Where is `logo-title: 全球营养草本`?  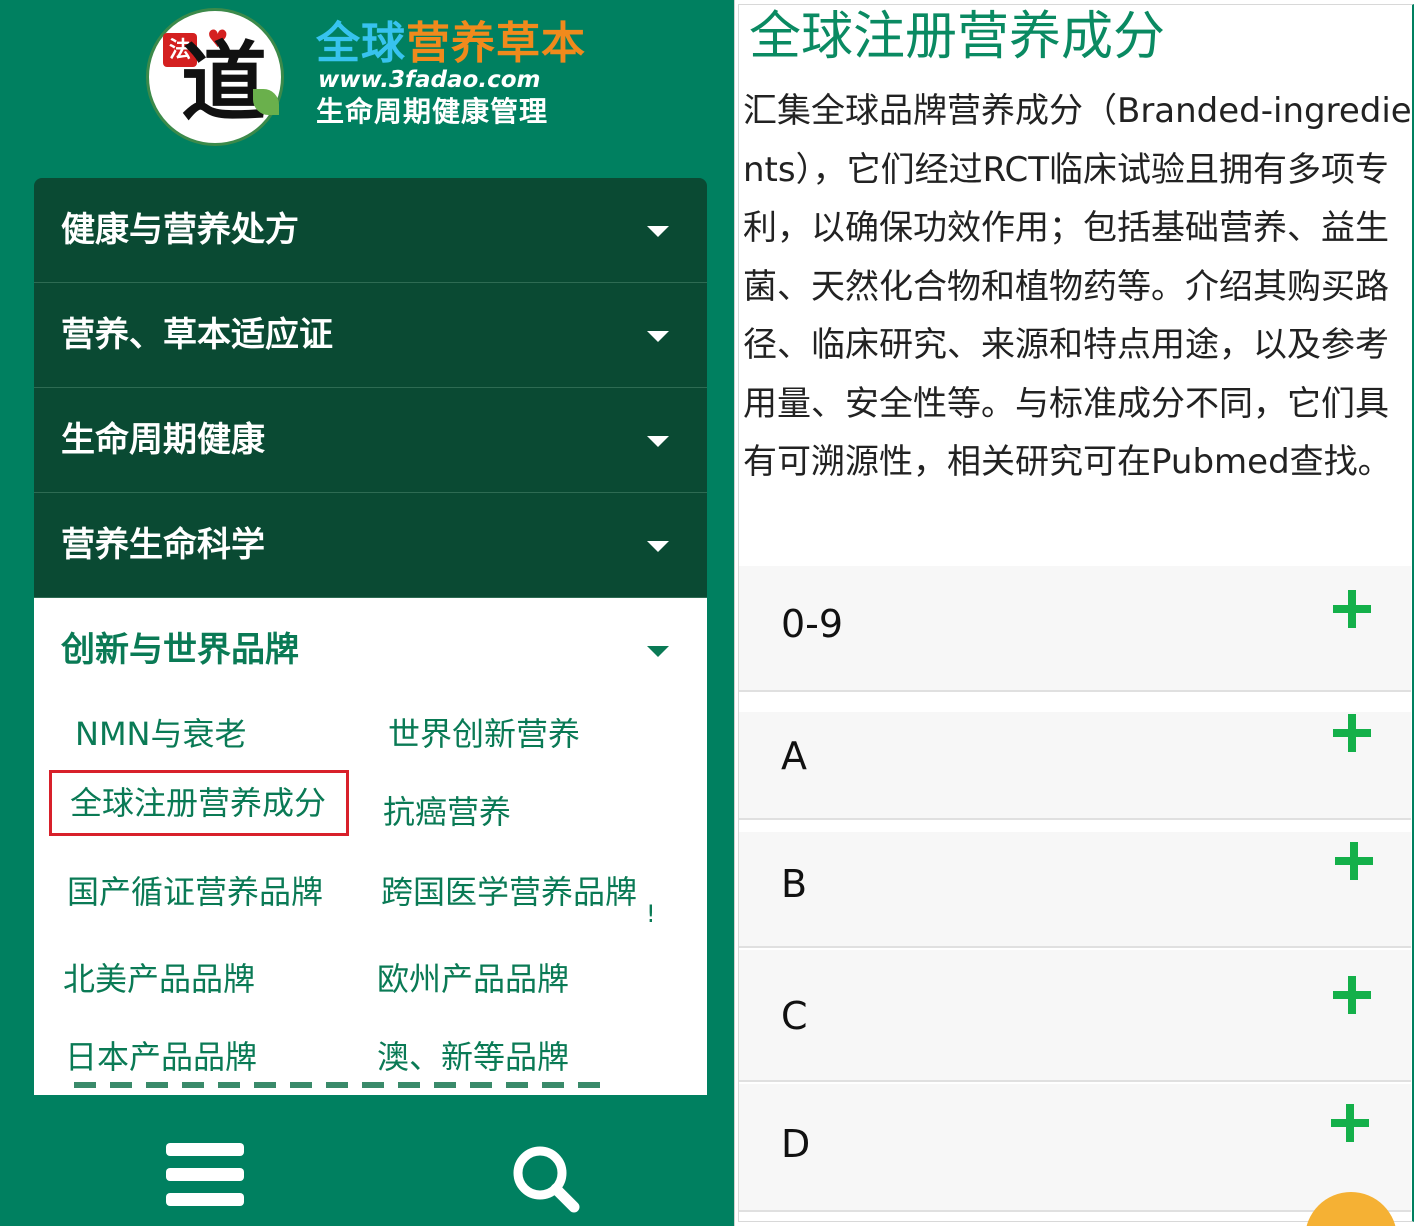 logo-title: 全球营养草本 is located at coordinates (451, 44).